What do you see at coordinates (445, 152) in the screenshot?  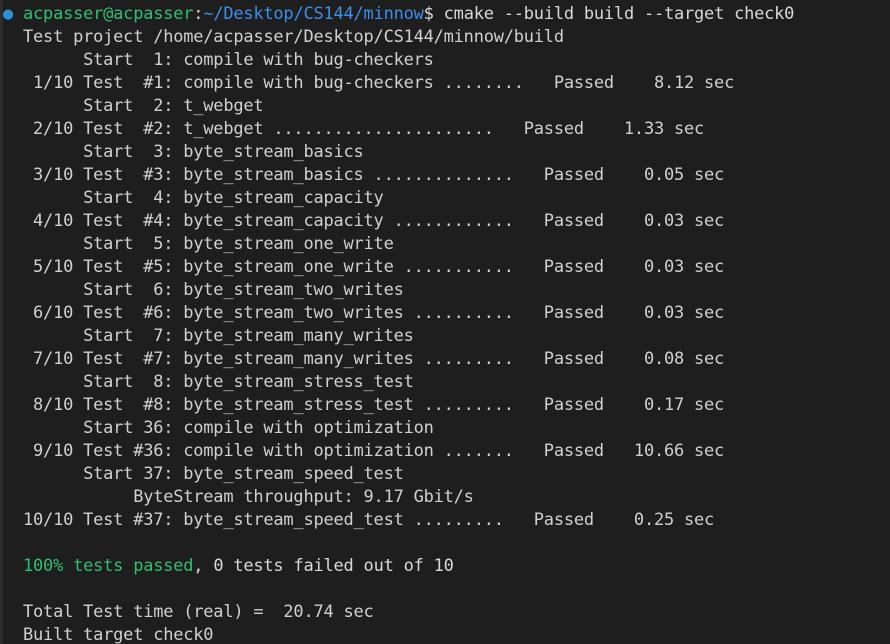 I see `output-line: Start 3: byte_stream_basics` at bounding box center [445, 152].